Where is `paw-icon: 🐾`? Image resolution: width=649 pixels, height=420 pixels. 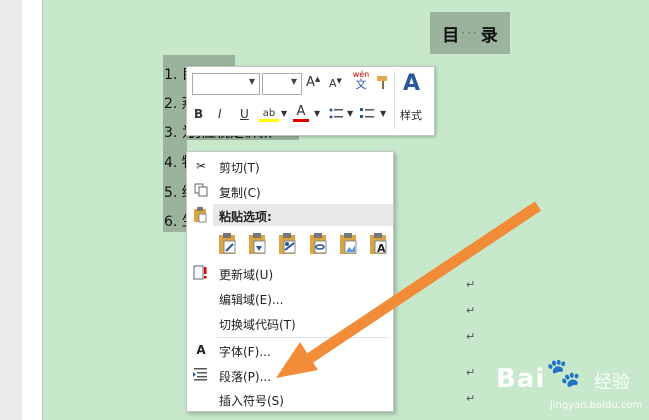
paw-icon: 🐾 is located at coordinates (563, 372).